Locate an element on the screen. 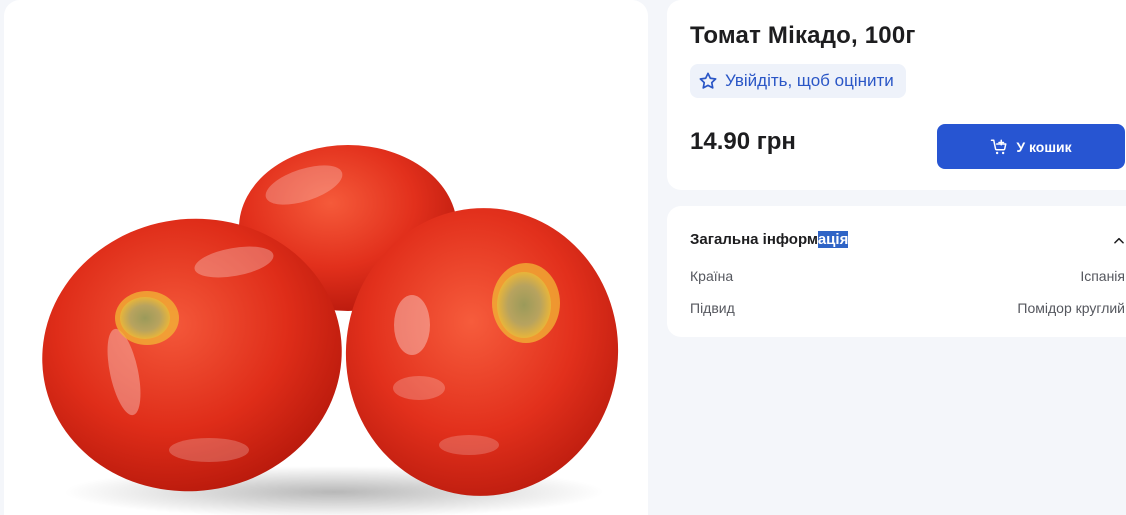 The image size is (1126, 515). add-to-cart-button: У кошик is located at coordinates (1031, 146).